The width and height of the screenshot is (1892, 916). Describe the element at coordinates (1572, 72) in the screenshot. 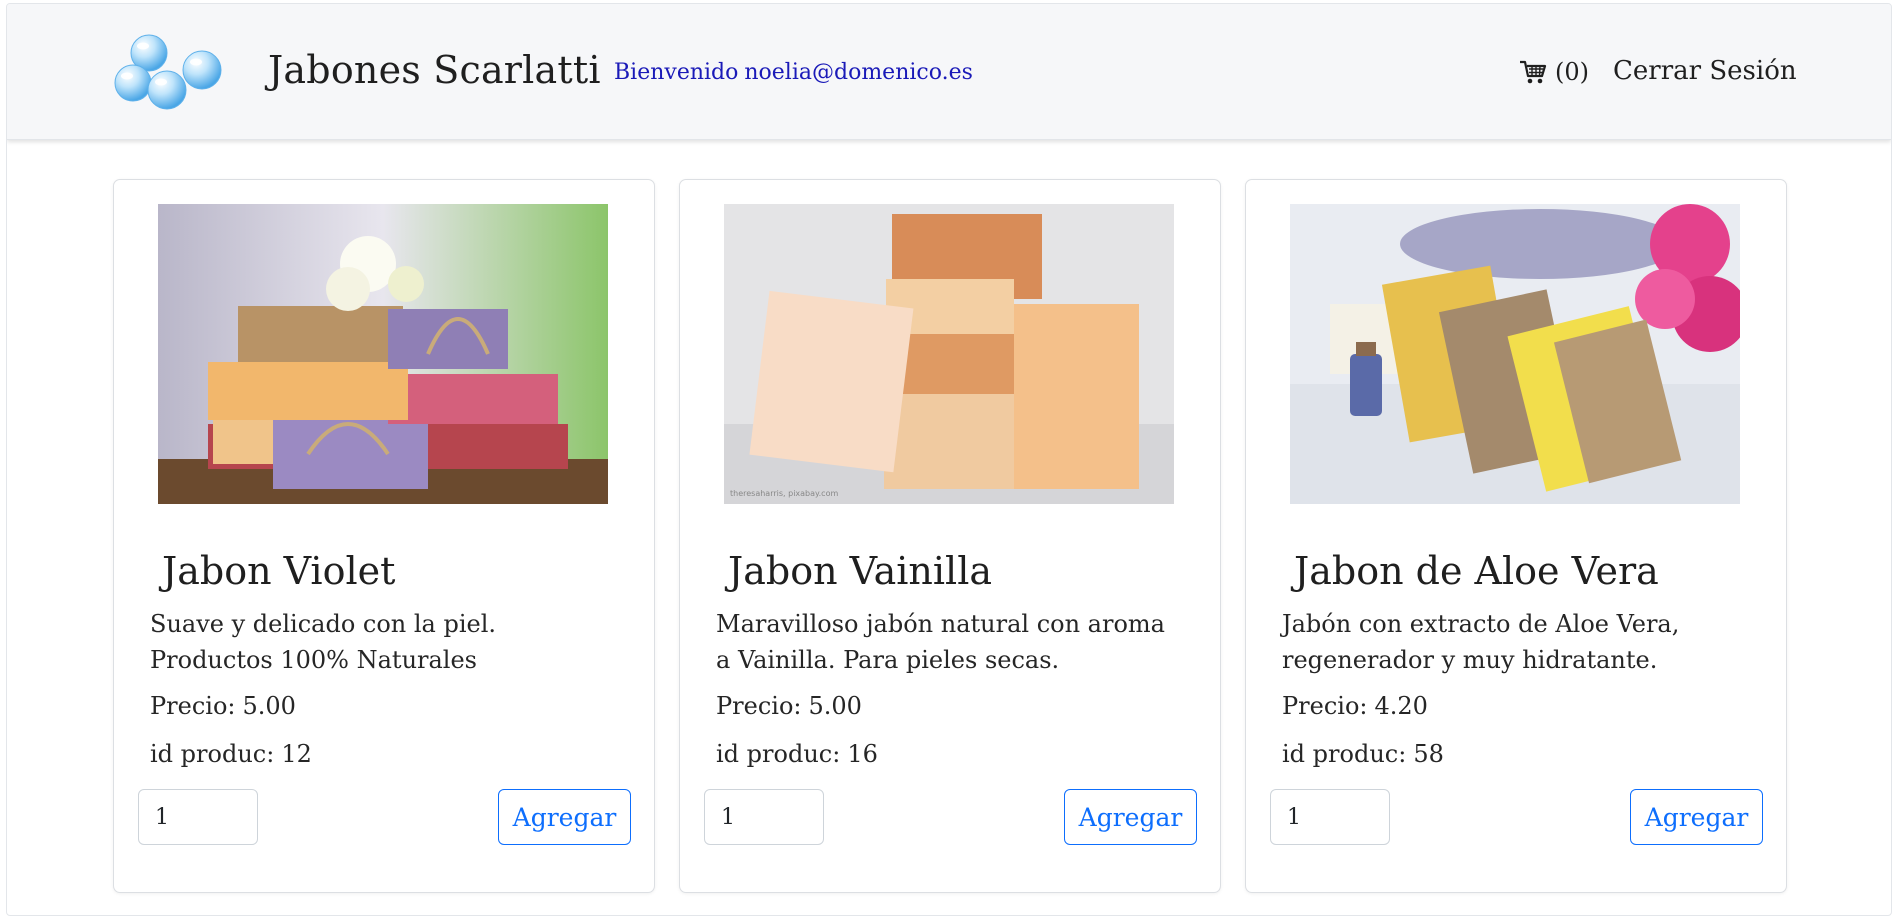

I see `cart-count: (0)` at that location.